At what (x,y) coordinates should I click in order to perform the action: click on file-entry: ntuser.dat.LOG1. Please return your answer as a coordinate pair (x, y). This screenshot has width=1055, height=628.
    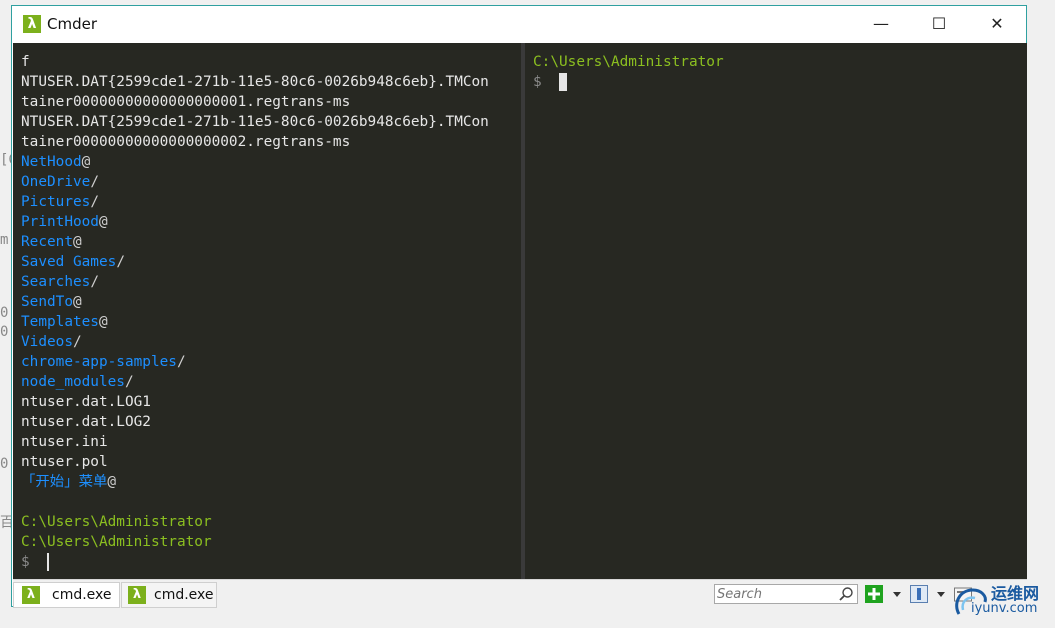
    Looking at the image, I should click on (86, 402).